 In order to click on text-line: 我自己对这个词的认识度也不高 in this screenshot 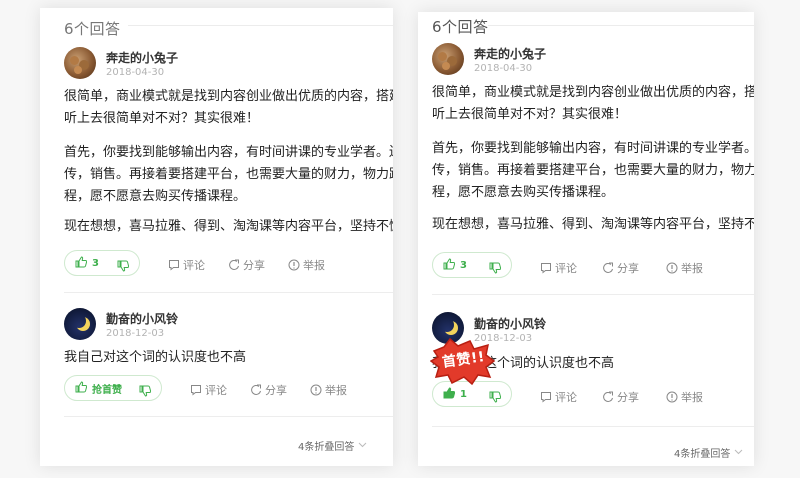, I will do `click(155, 357)`.